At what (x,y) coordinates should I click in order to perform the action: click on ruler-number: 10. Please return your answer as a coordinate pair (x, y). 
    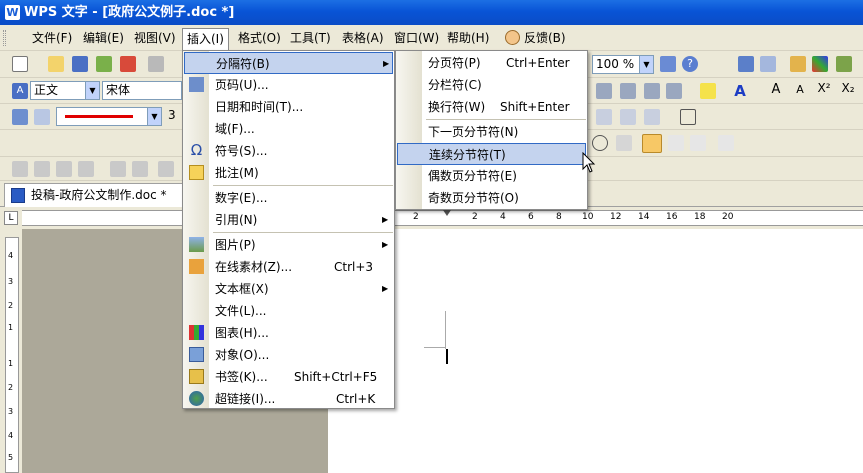
    Looking at the image, I should click on (588, 217).